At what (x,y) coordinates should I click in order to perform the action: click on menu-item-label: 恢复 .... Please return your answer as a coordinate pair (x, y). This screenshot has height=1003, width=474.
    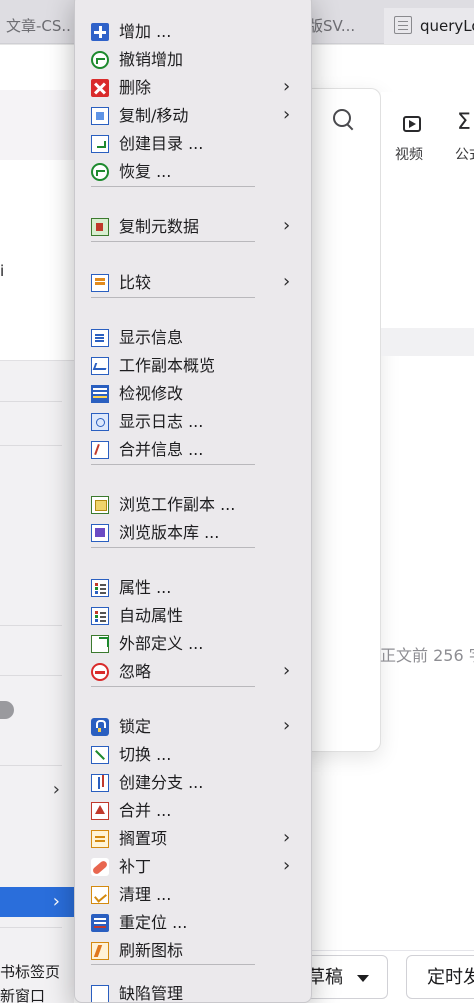
    Looking at the image, I should click on (145, 171).